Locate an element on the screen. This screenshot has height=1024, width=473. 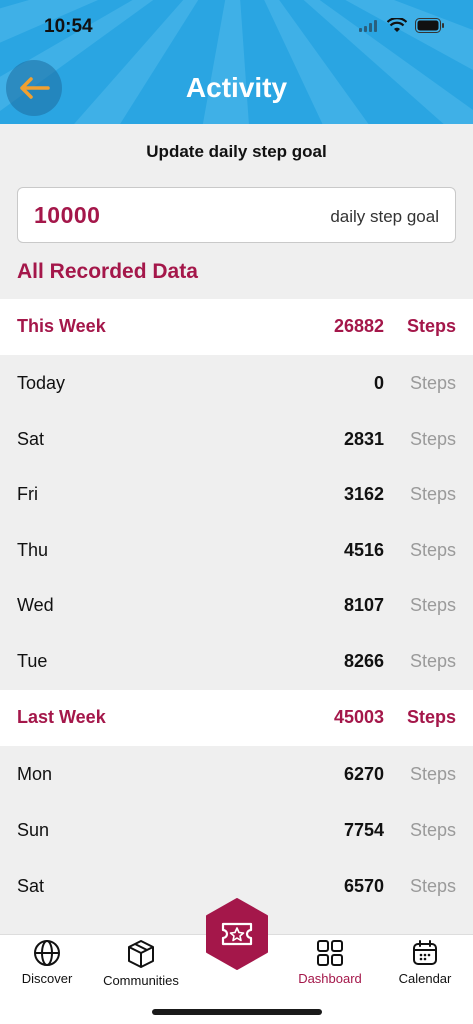
section-title: All Recorded Data is located at coordinates (107, 271).